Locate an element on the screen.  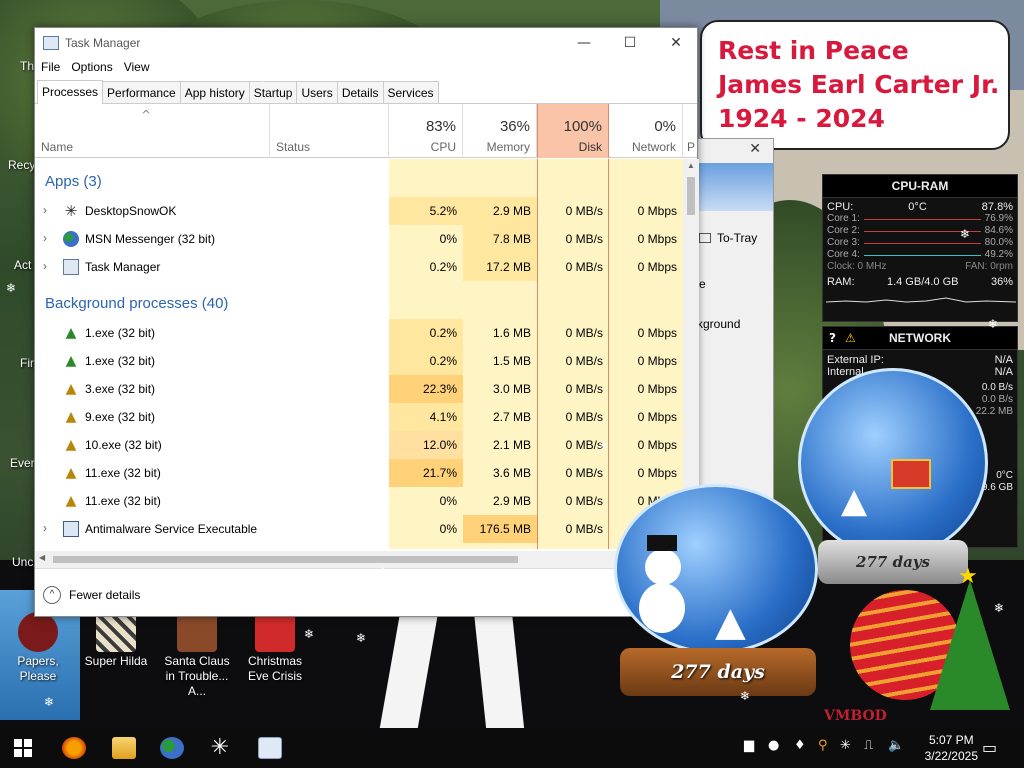
tab-startup: Startup is located at coordinates (273, 92).